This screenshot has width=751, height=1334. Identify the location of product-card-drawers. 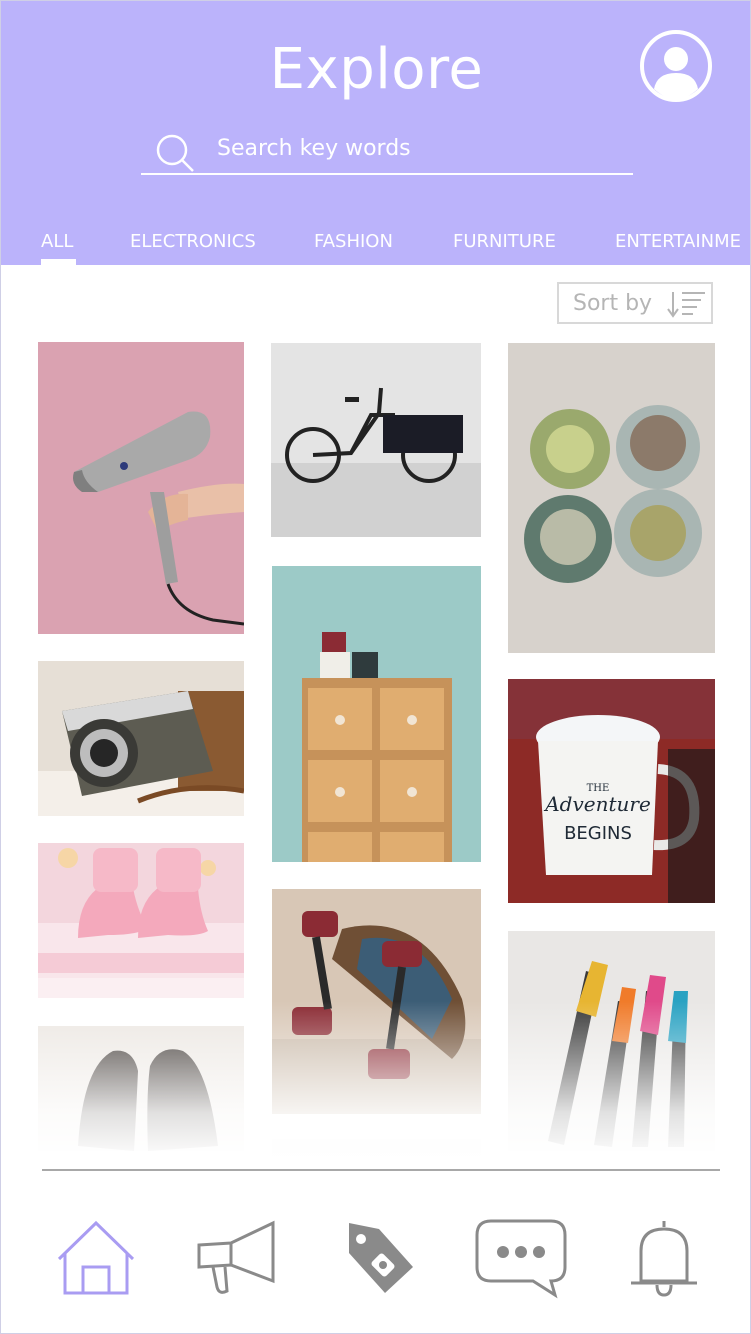
(376, 714).